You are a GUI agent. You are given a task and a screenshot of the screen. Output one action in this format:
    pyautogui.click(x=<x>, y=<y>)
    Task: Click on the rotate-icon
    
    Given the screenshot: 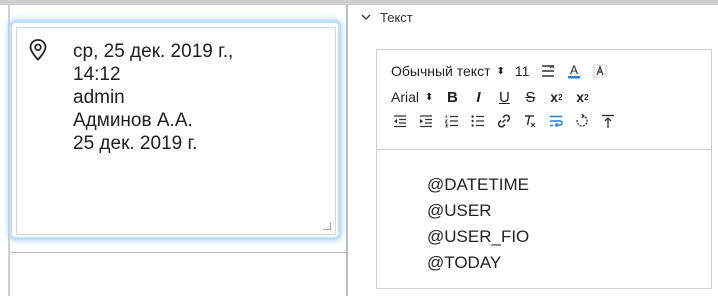 What is the action you would take?
    pyautogui.click(x=582, y=120)
    